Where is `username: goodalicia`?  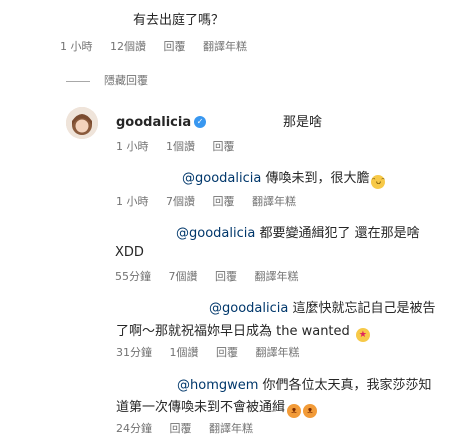 username: goodalicia is located at coordinates (153, 122).